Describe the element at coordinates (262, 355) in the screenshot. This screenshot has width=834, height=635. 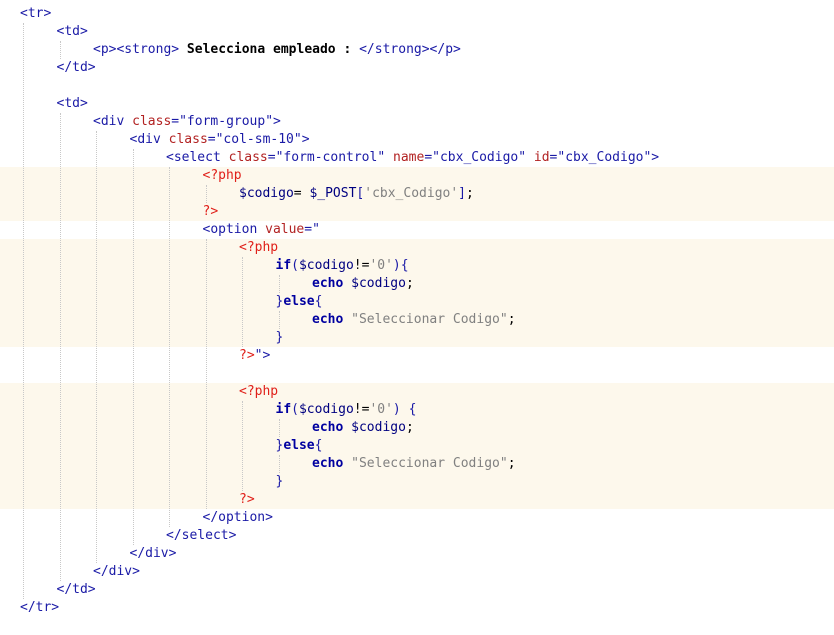
I see `attribute-value-token: ">` at that location.